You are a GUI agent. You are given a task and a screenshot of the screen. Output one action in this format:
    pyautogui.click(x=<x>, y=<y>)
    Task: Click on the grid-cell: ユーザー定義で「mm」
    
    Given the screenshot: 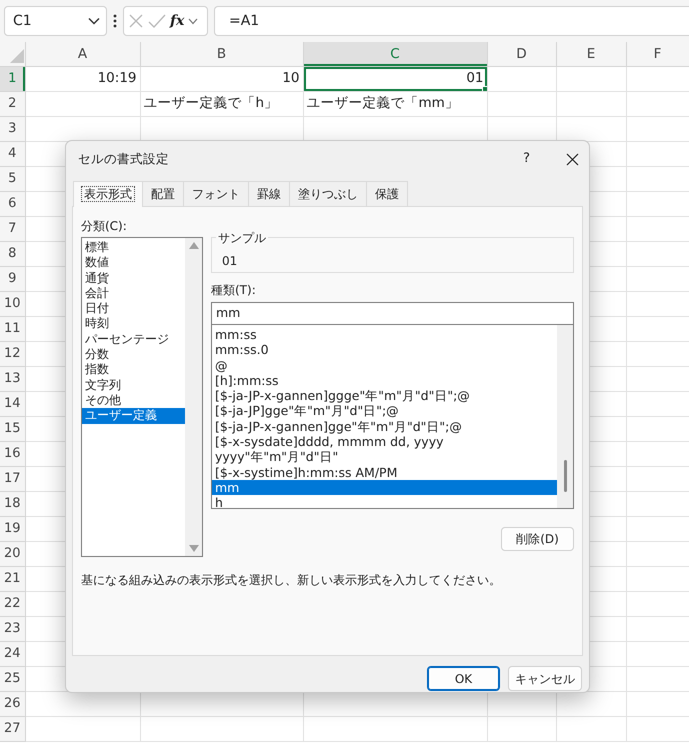 What is the action you would take?
    pyautogui.click(x=395, y=103)
    